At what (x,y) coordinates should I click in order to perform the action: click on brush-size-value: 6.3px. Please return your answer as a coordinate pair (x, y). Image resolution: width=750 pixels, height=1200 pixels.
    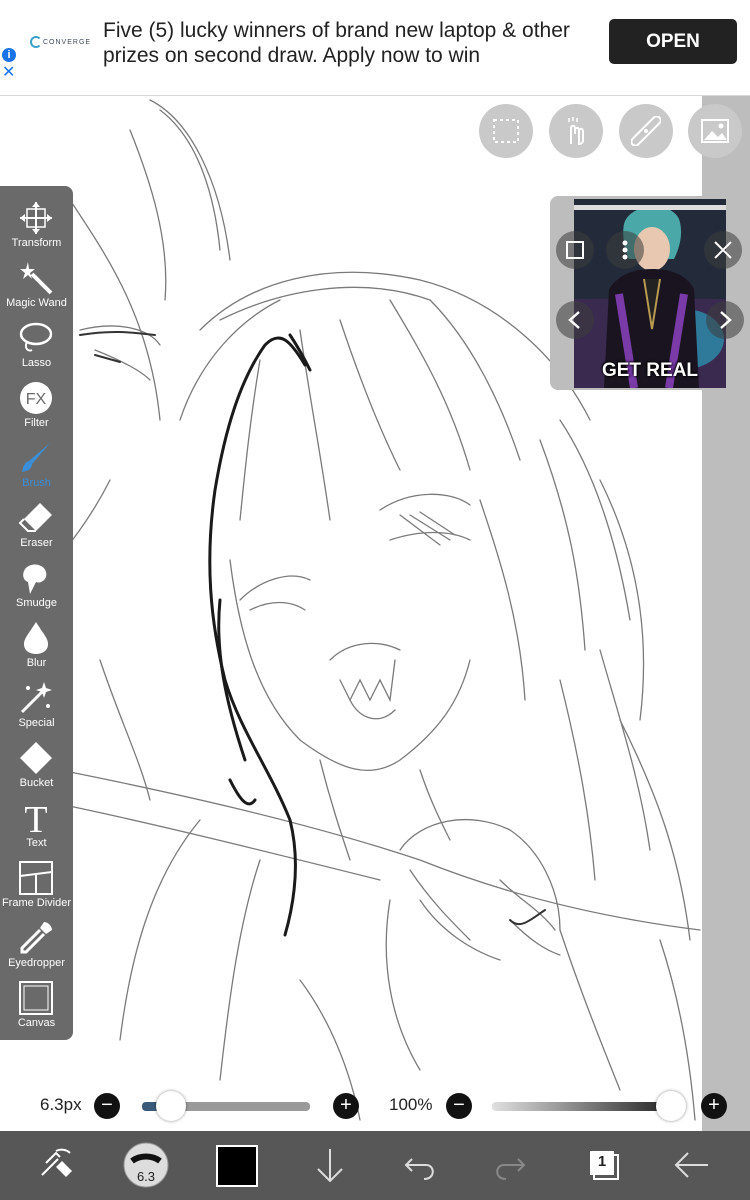
    Looking at the image, I should click on (61, 1104).